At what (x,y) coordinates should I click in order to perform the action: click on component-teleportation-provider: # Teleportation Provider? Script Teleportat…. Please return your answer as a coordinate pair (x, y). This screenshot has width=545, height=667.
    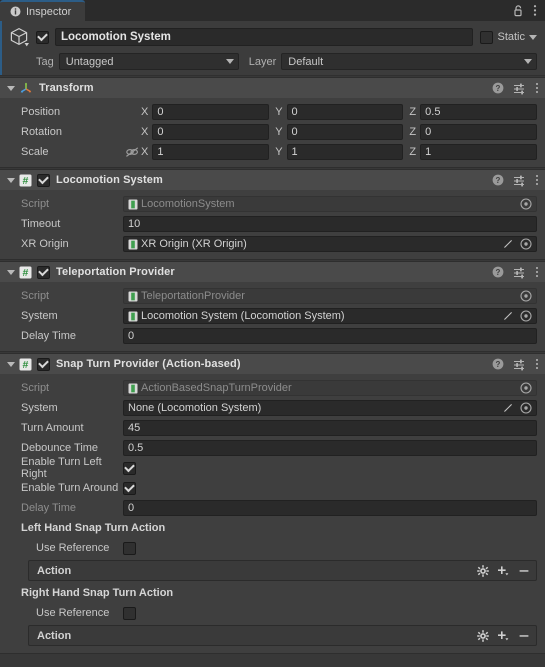
    Looking at the image, I should click on (272, 306).